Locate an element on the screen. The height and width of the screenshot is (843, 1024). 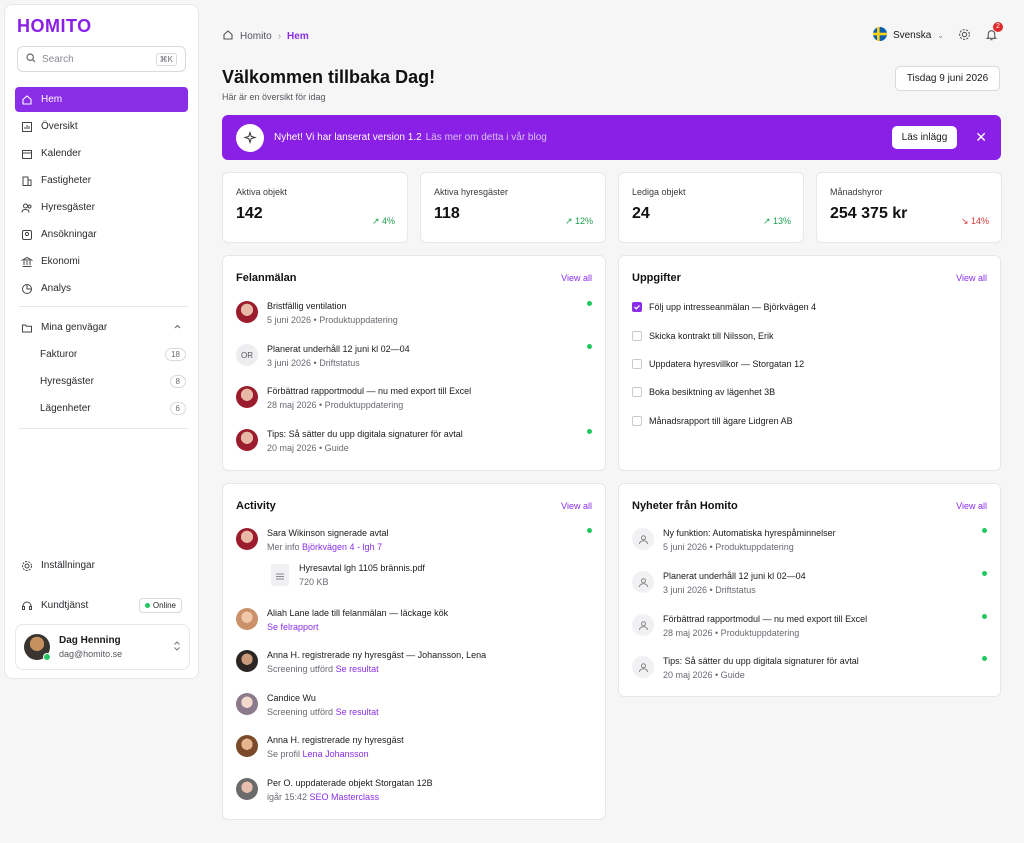
logo: HOMITO is located at coordinates (54, 26).